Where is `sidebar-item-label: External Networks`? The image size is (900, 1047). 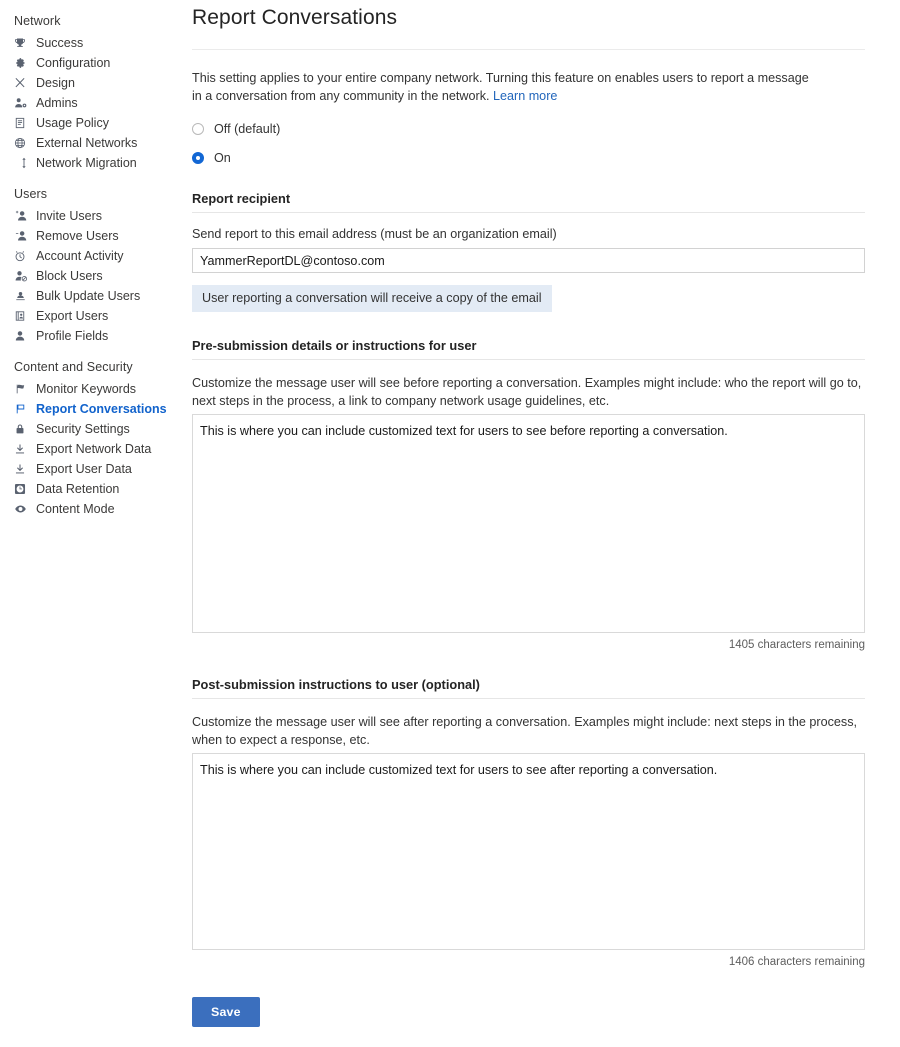
sidebar-item-label: External Networks is located at coordinates (87, 143).